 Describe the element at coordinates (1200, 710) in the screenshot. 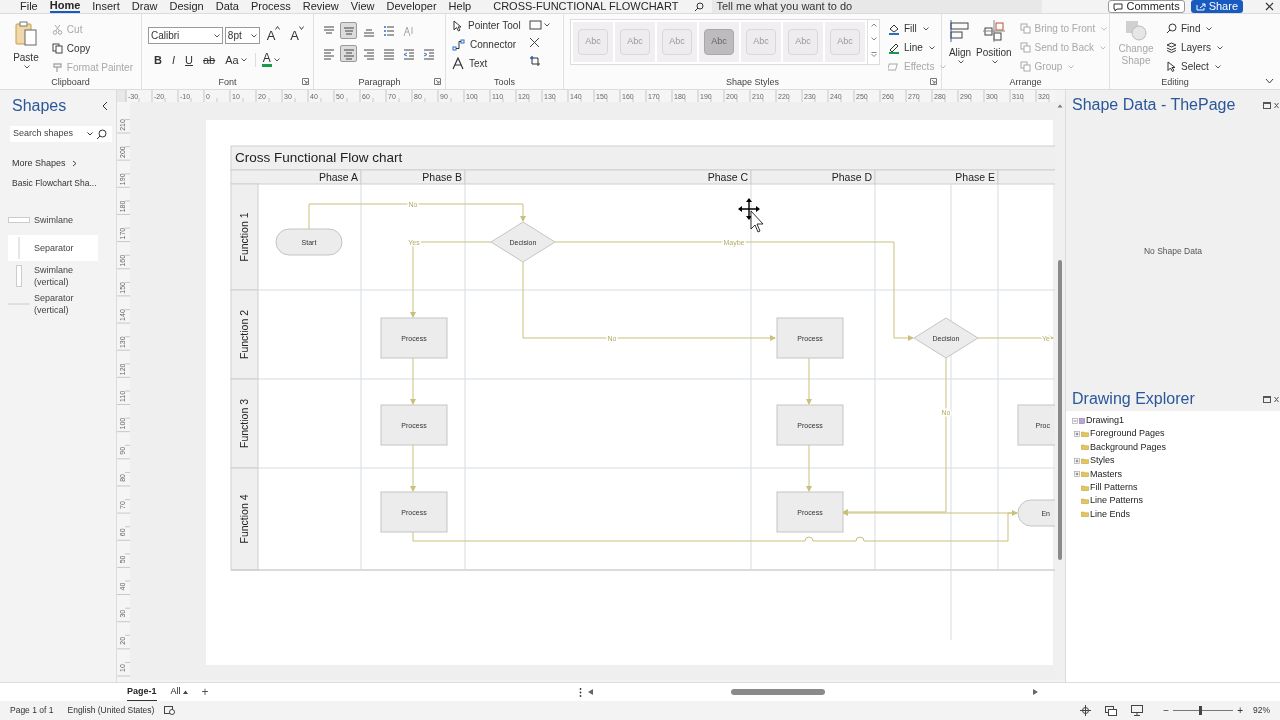

I see `slider-thumb` at that location.